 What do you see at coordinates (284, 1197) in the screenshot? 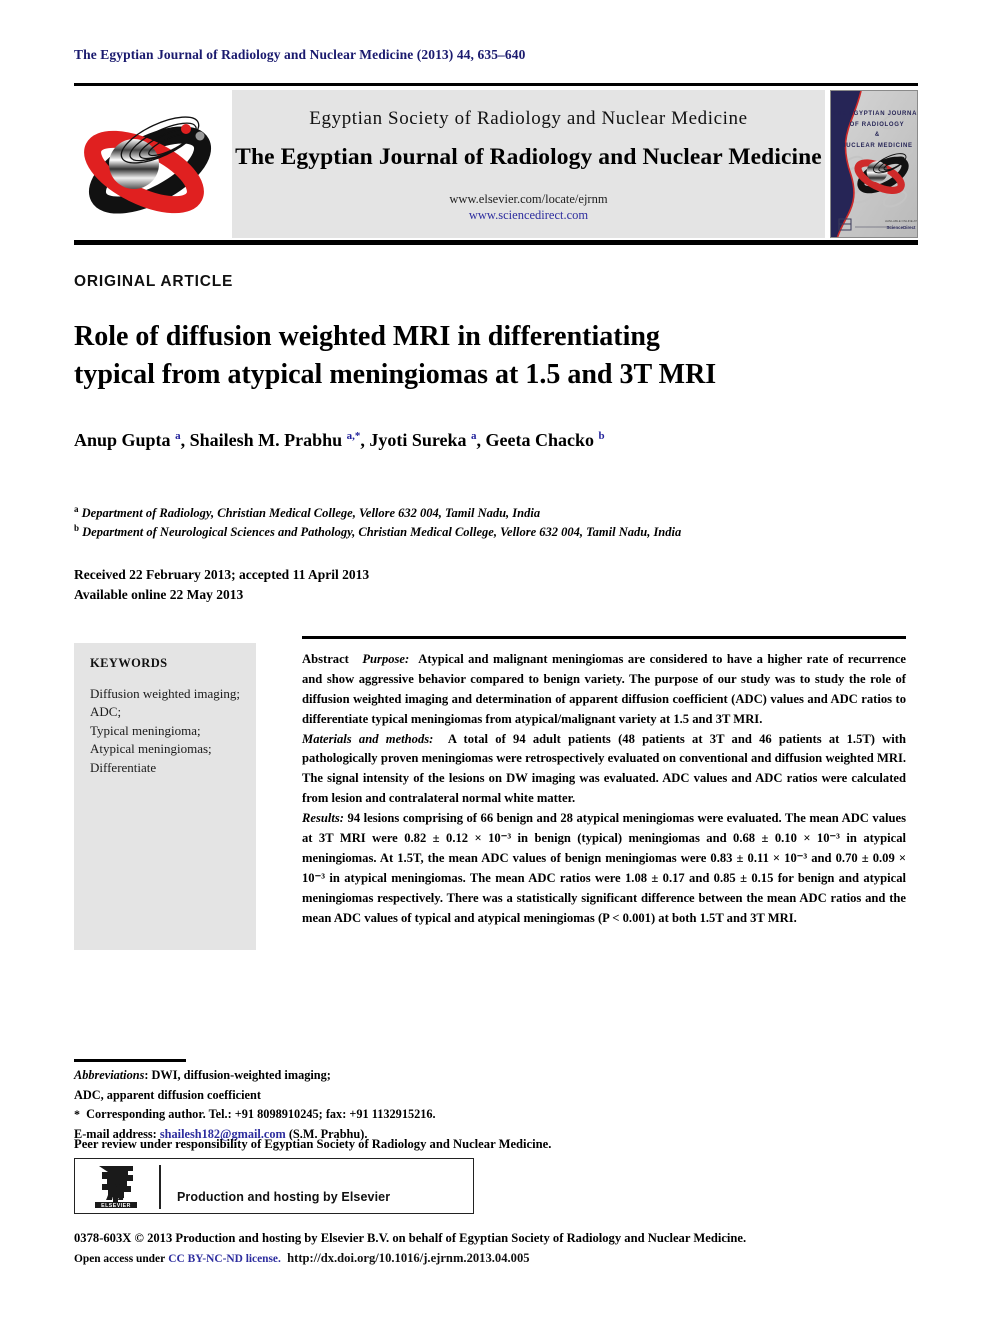
I see `elsevier-production-text: Production and hosting by Elsevier` at bounding box center [284, 1197].